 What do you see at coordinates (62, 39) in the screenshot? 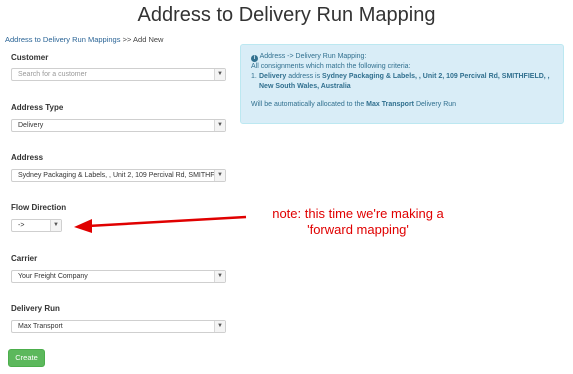
I see `breadcrumb-link-mappings: Address to Delivery Run Mappings` at bounding box center [62, 39].